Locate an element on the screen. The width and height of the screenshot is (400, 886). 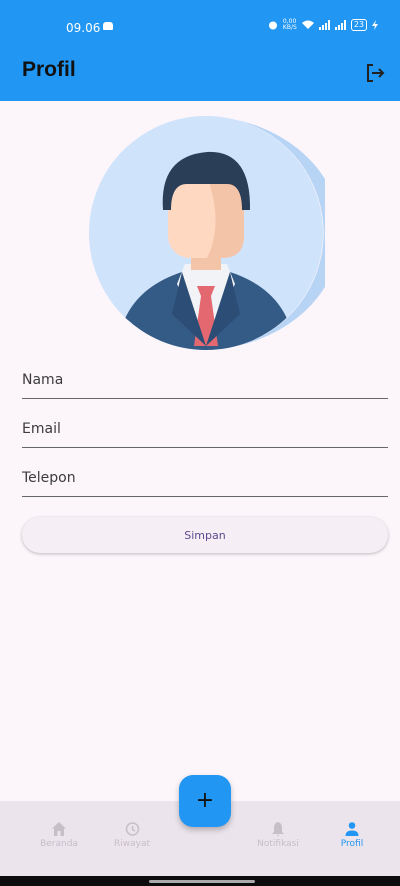
save-button: Simpan is located at coordinates (205, 535).